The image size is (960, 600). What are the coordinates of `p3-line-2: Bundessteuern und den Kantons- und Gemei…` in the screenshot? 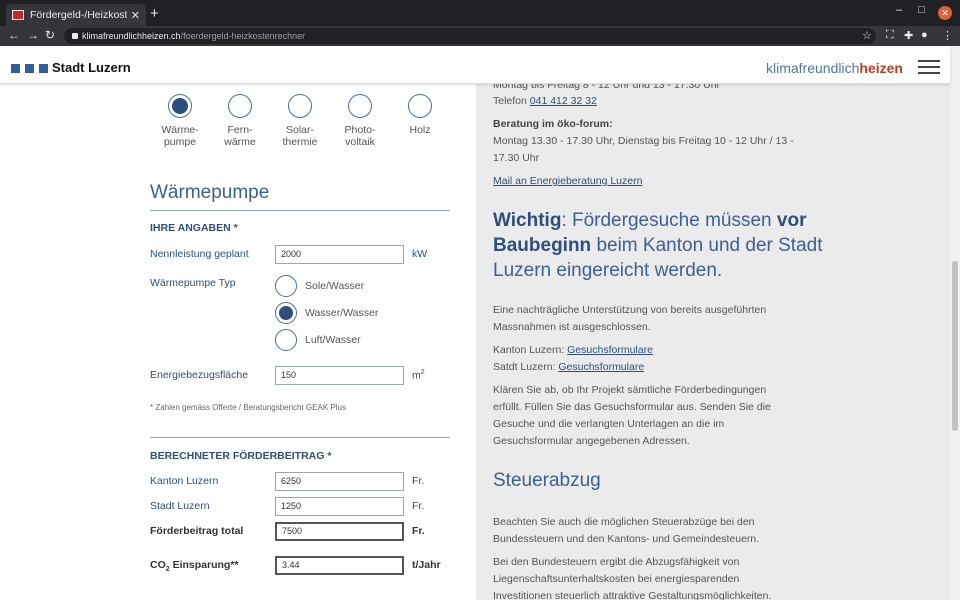 It's located at (626, 539).